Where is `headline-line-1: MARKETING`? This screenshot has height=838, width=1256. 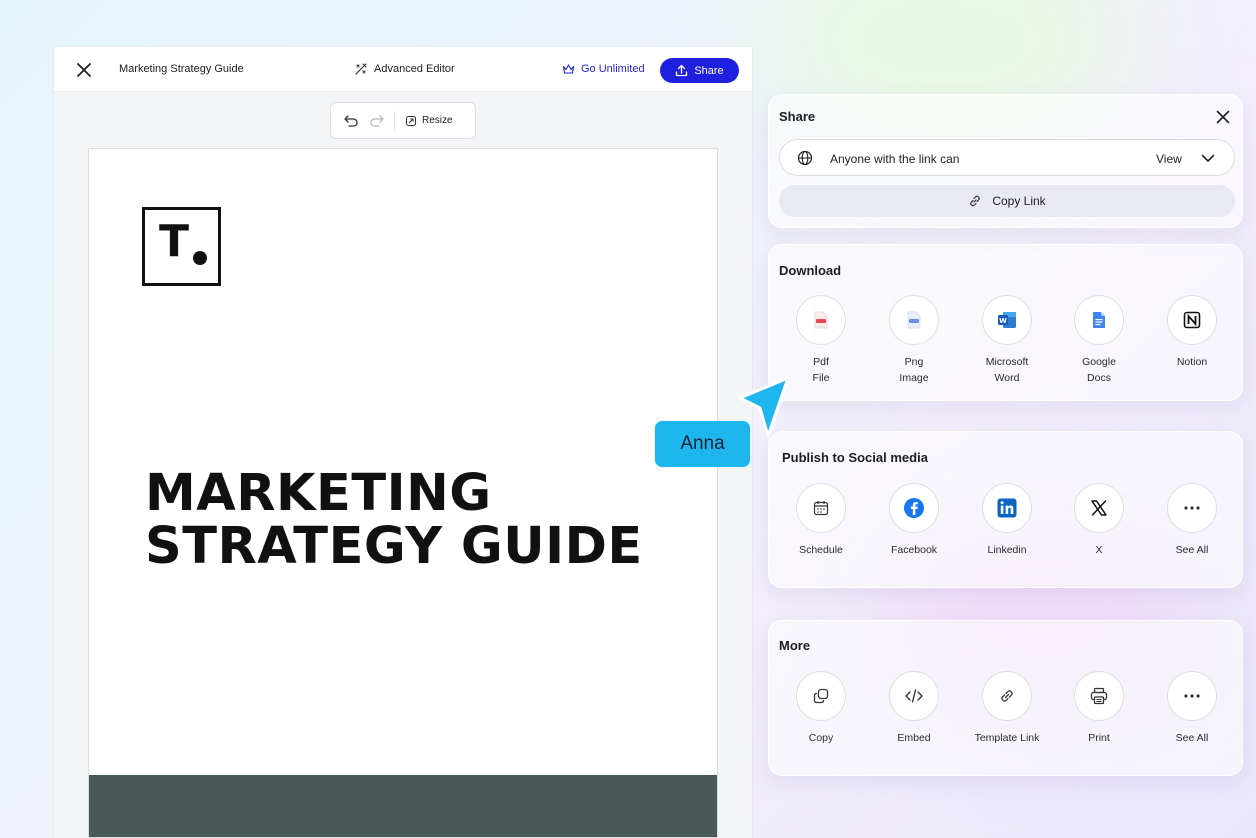
headline-line-1: MARKETING is located at coordinates (318, 493).